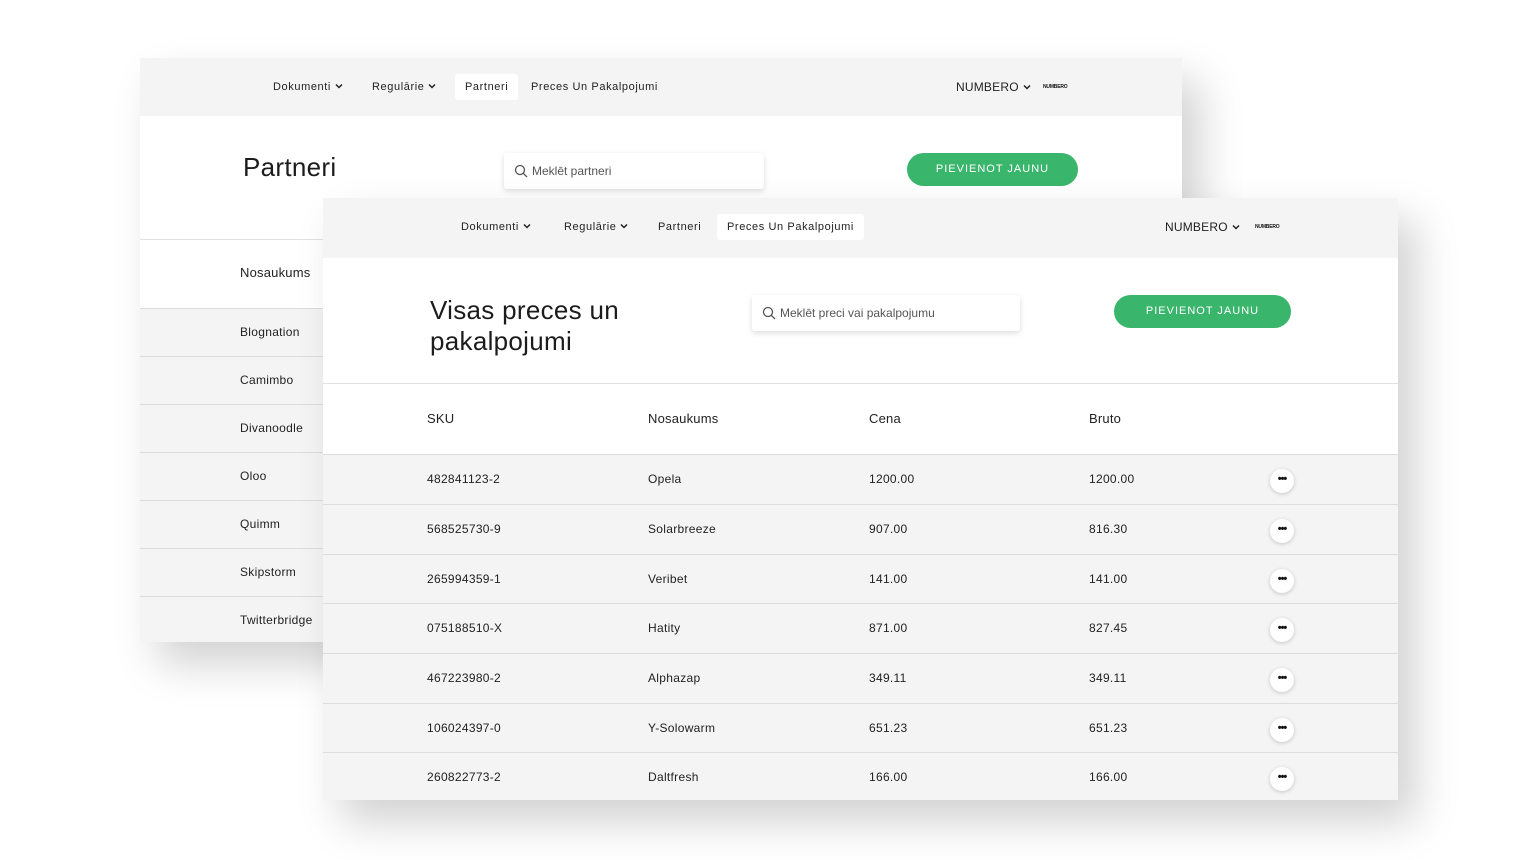 Image resolution: width=1536 pixels, height=860 pixels. What do you see at coordinates (1108, 628) in the screenshot?
I see `gross-cell: 827.45` at bounding box center [1108, 628].